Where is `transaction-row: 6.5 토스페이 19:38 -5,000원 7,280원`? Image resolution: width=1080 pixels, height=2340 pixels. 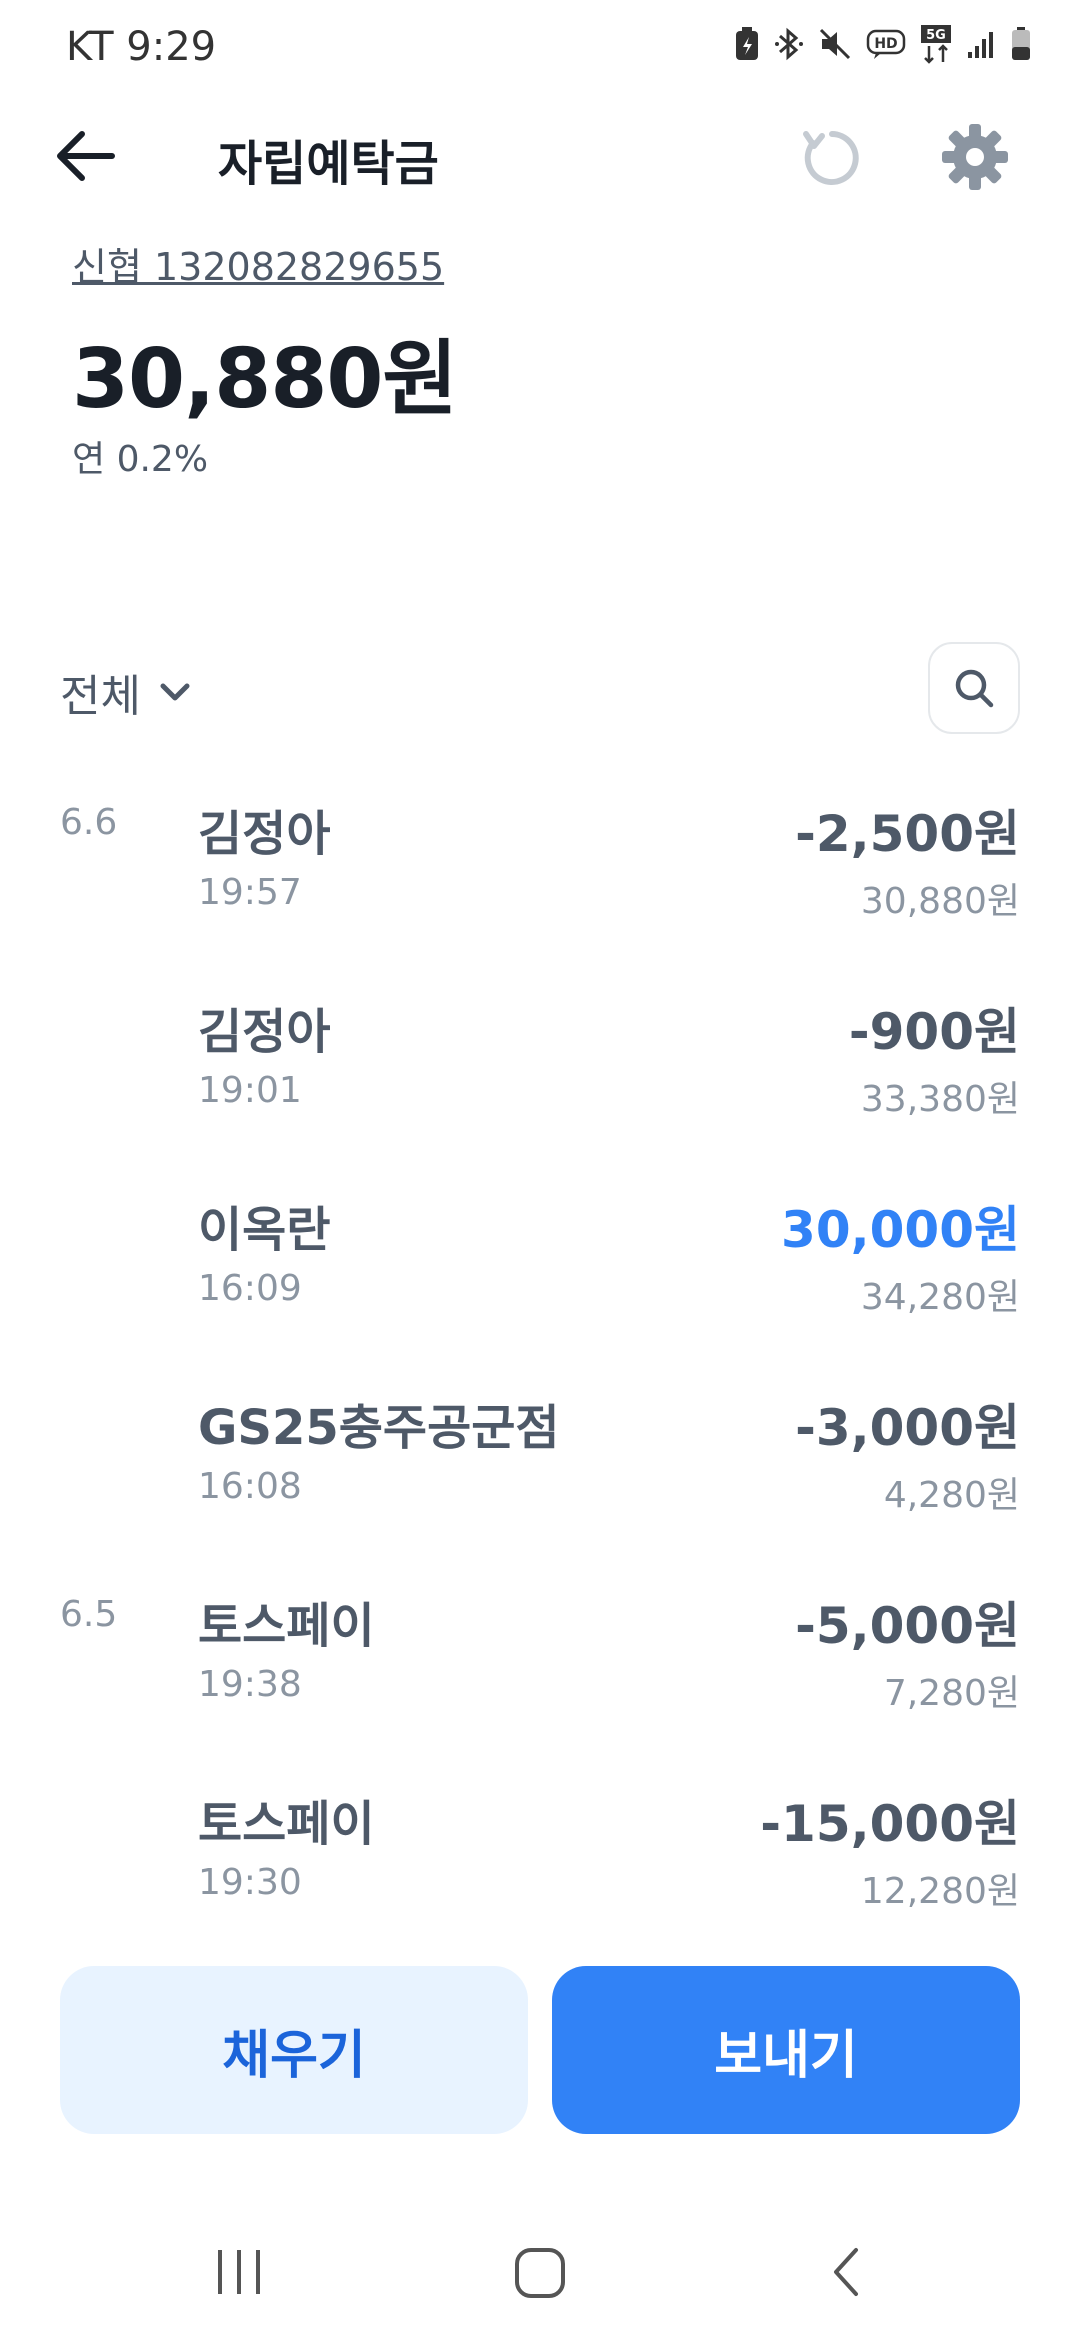
transaction-row: 6.5 토스페이 19:38 -5,000원 7,280원 is located at coordinates (540, 1661).